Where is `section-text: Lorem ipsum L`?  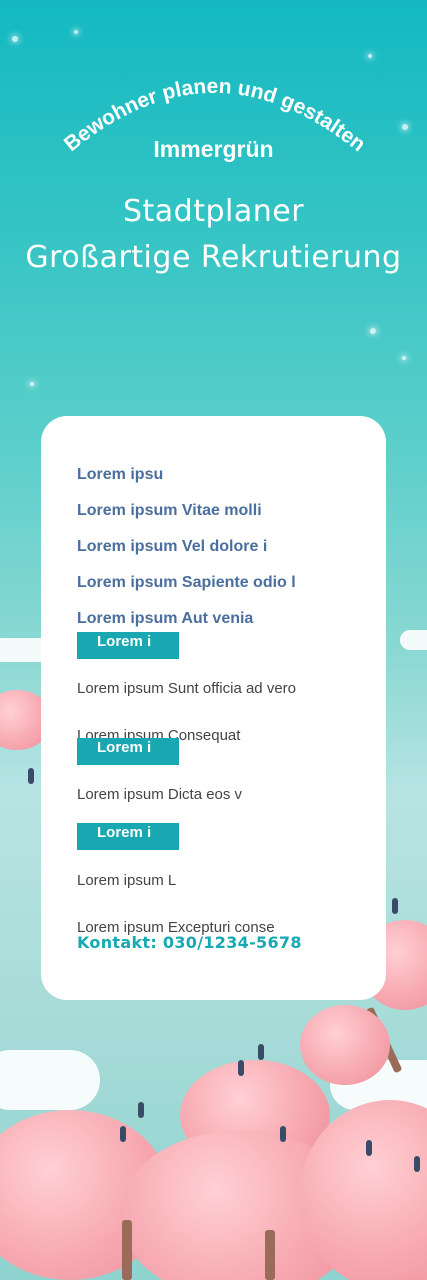 section-text: Lorem ipsum L is located at coordinates (127, 880).